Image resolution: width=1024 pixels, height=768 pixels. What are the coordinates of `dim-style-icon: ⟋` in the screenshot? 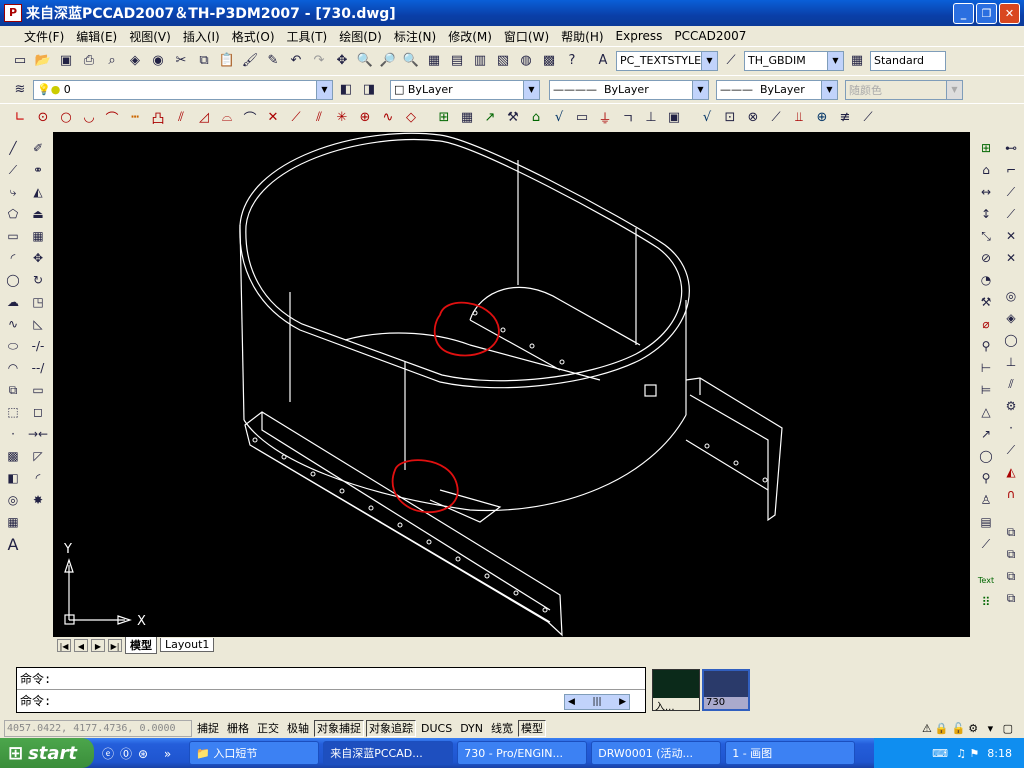 It's located at (731, 61).